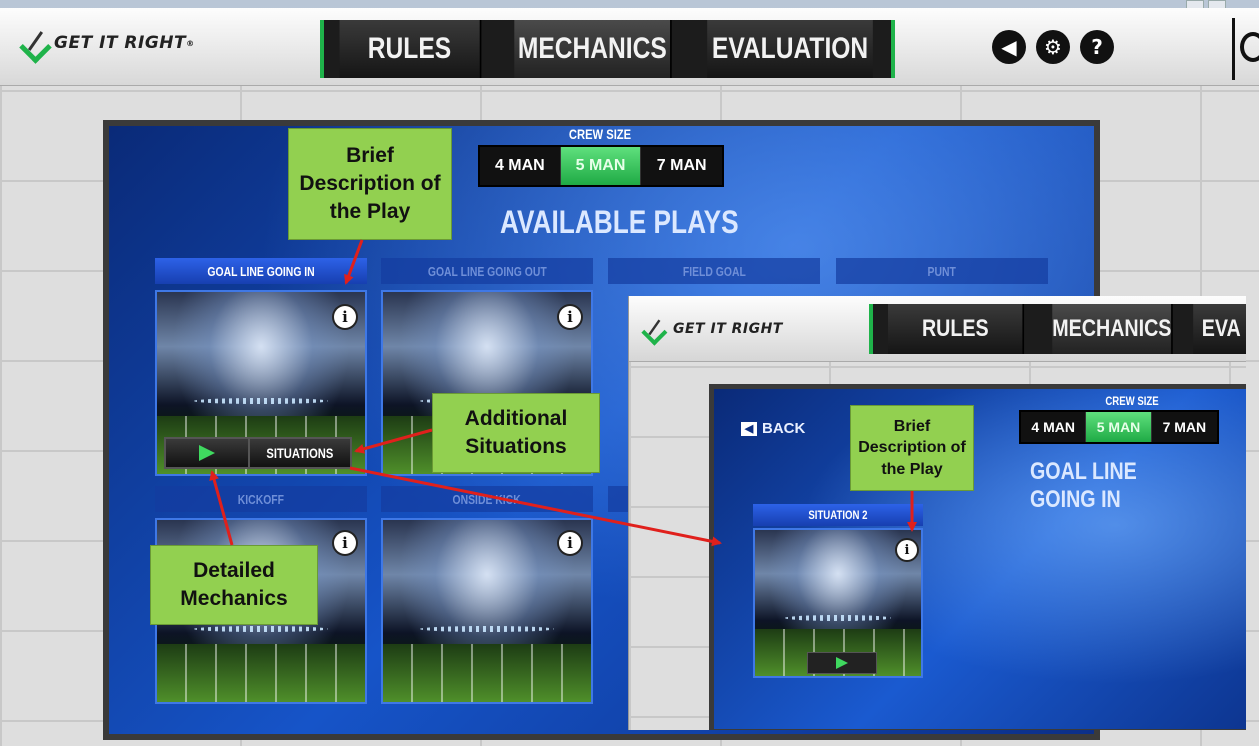  I want to click on inset-heading: GOAL LINE GOING IN, so click(1083, 485).